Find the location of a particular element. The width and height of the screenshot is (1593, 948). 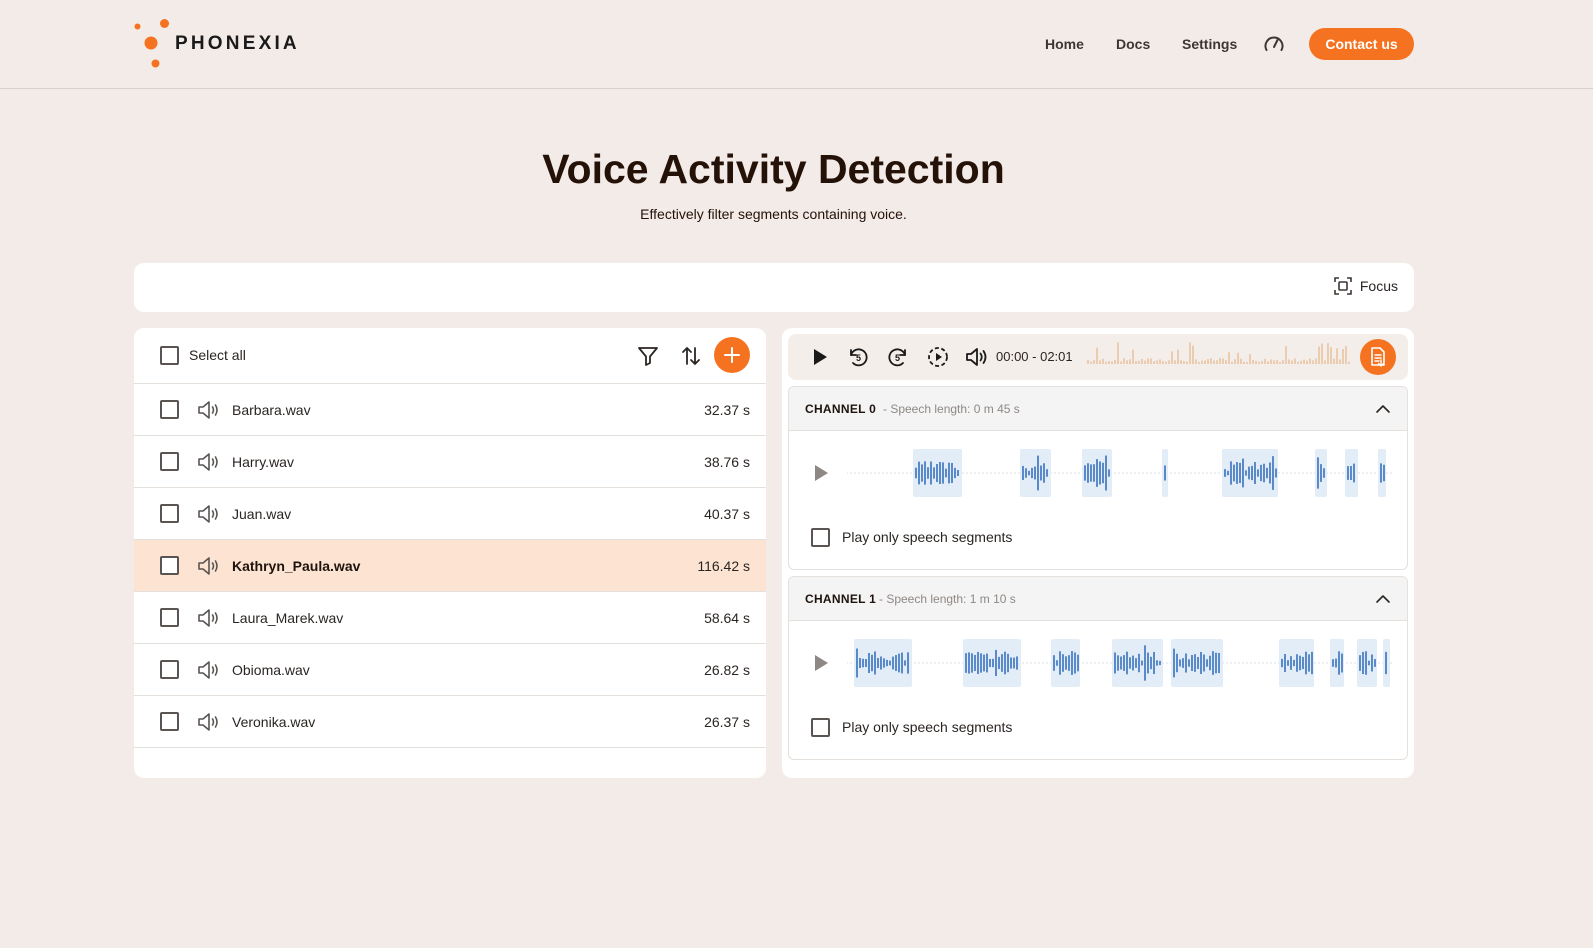

forward-5-icon: 5 is located at coordinates (898, 359).